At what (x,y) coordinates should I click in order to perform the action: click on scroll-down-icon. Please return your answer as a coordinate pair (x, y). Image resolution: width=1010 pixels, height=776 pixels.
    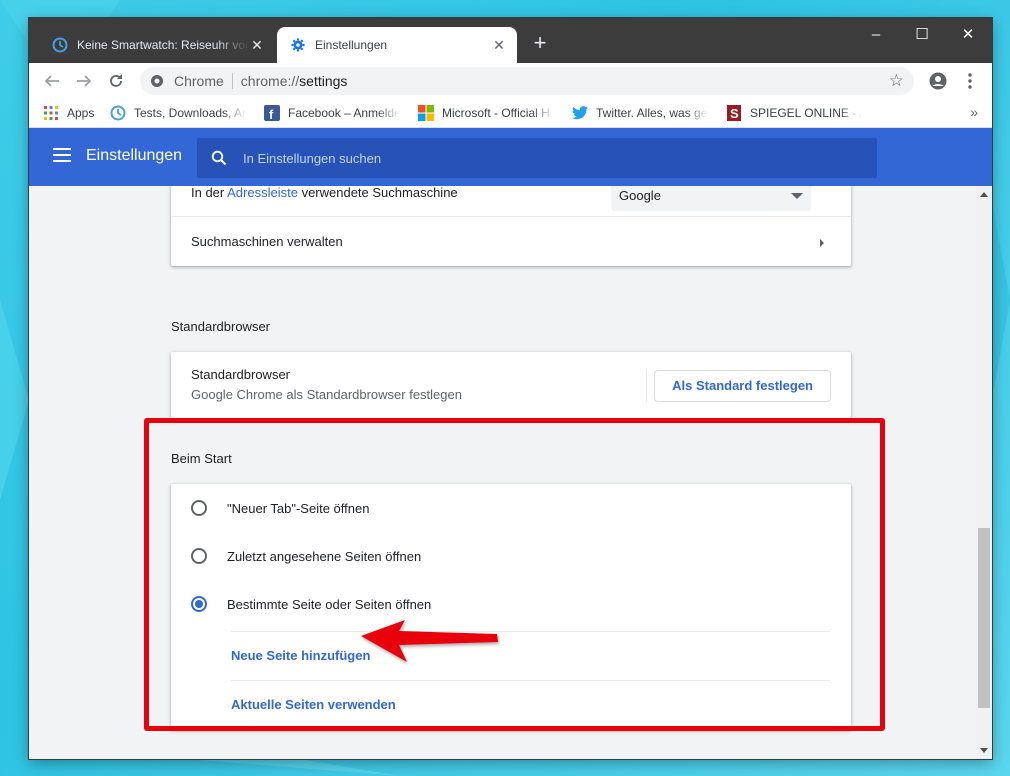
    Looking at the image, I should click on (984, 750).